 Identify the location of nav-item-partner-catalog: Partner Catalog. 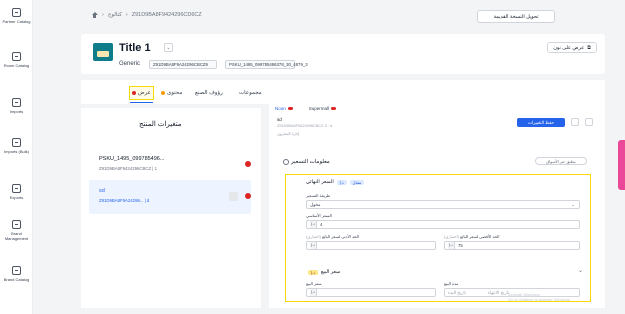
(16, 16).